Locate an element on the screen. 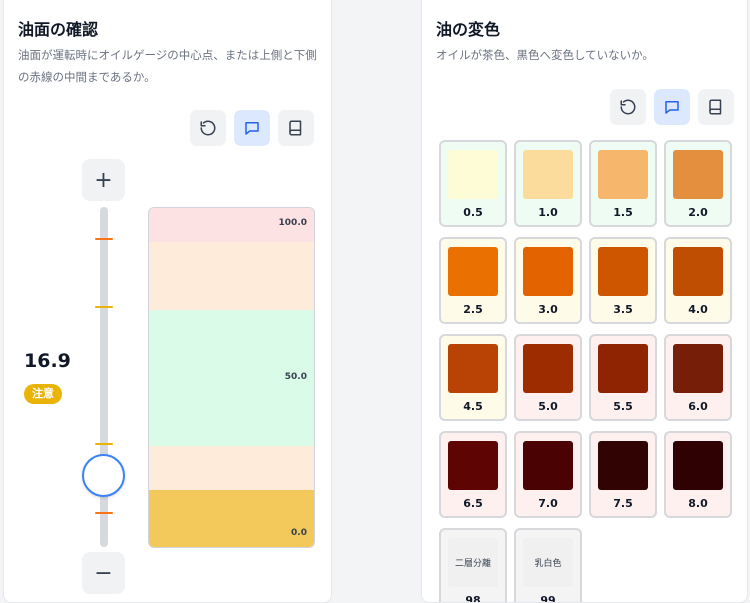 The image size is (750, 603). swatch-label: 98 is located at coordinates (473, 598).